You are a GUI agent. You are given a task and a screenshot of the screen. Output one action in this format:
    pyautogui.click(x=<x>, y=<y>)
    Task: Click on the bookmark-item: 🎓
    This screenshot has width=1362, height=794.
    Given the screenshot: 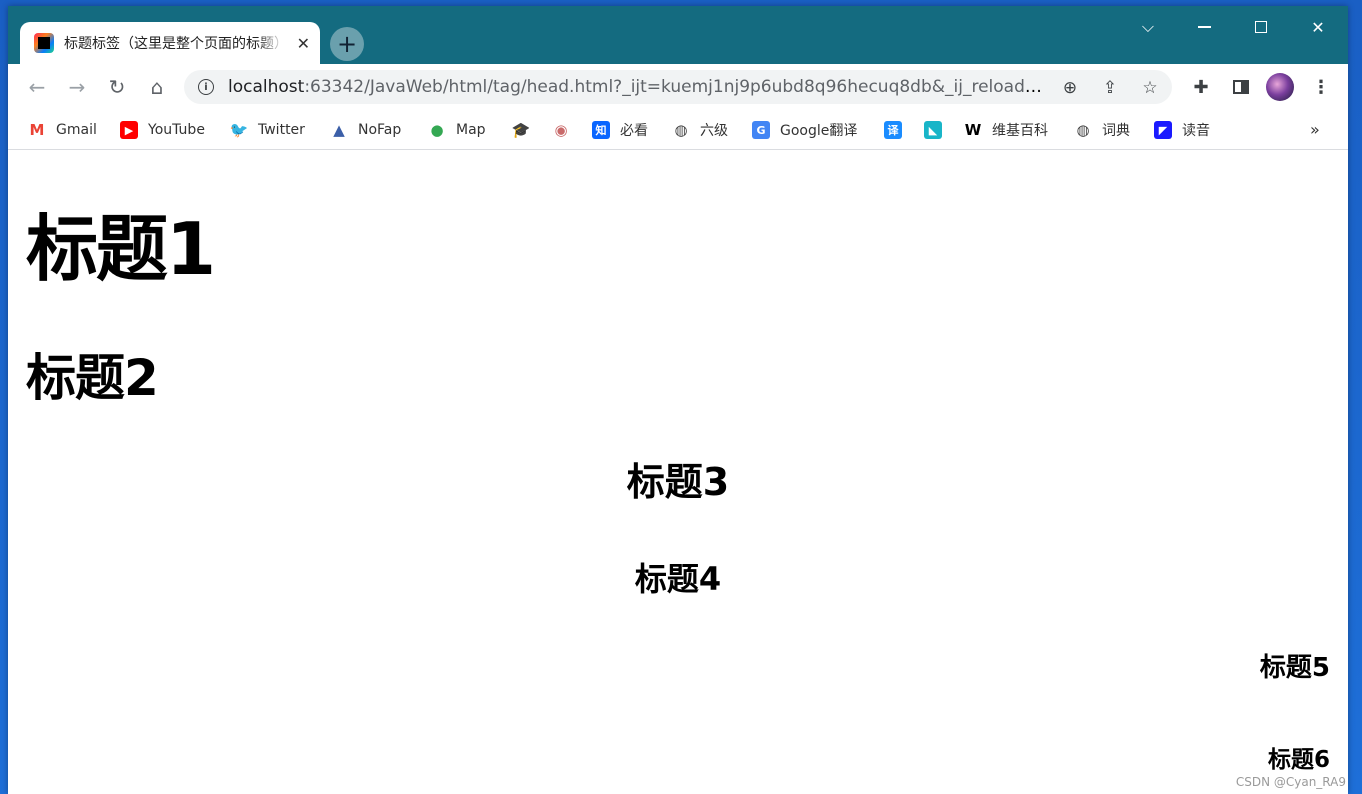 What is the action you would take?
    pyautogui.click(x=521, y=130)
    